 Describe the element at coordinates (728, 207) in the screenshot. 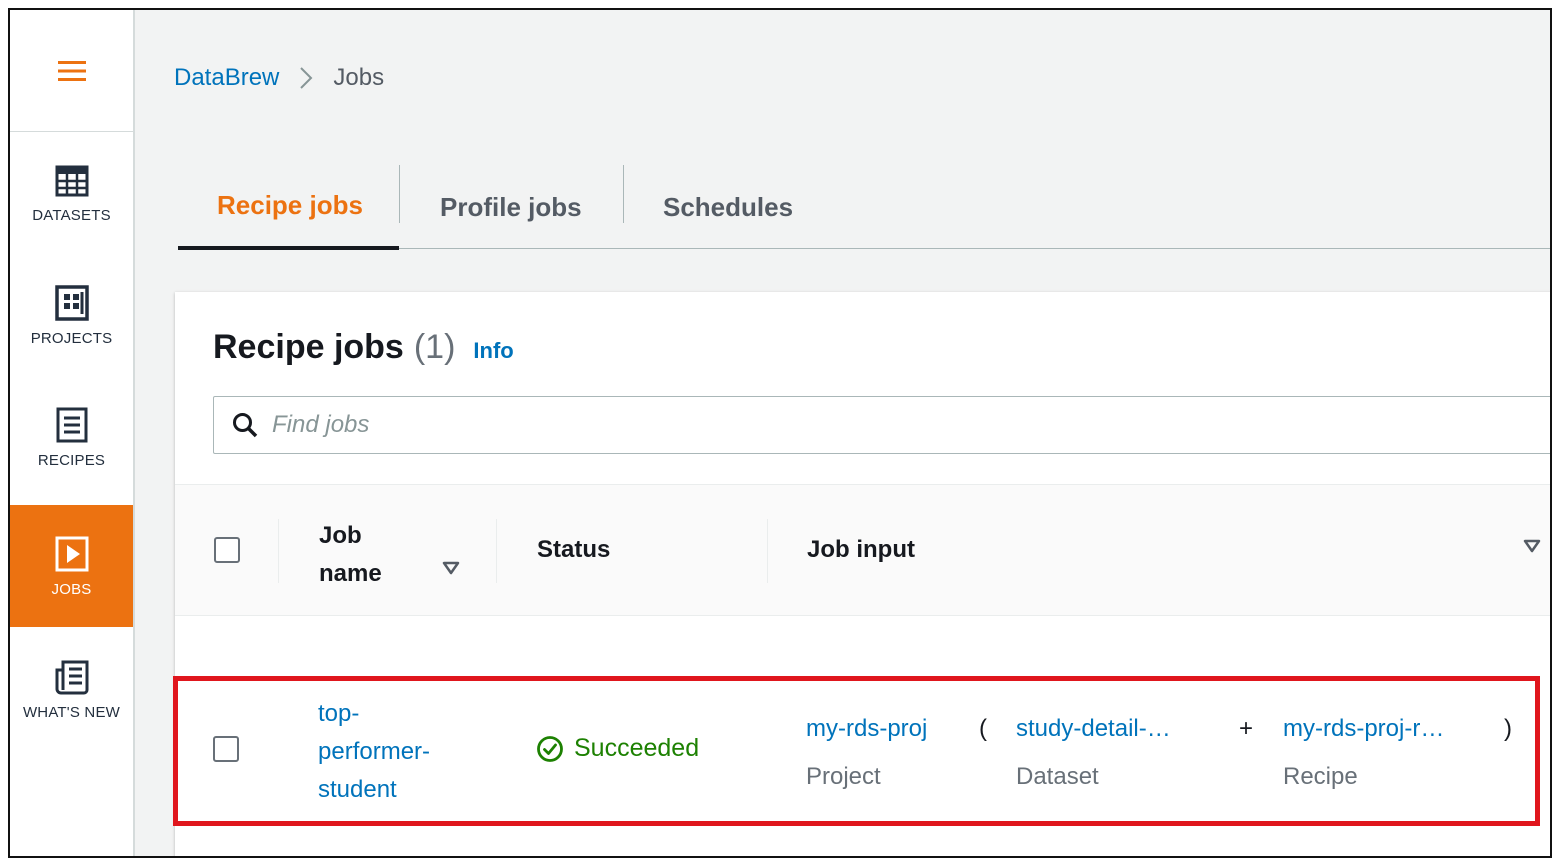

I see `tab-schedules: Schedules` at that location.